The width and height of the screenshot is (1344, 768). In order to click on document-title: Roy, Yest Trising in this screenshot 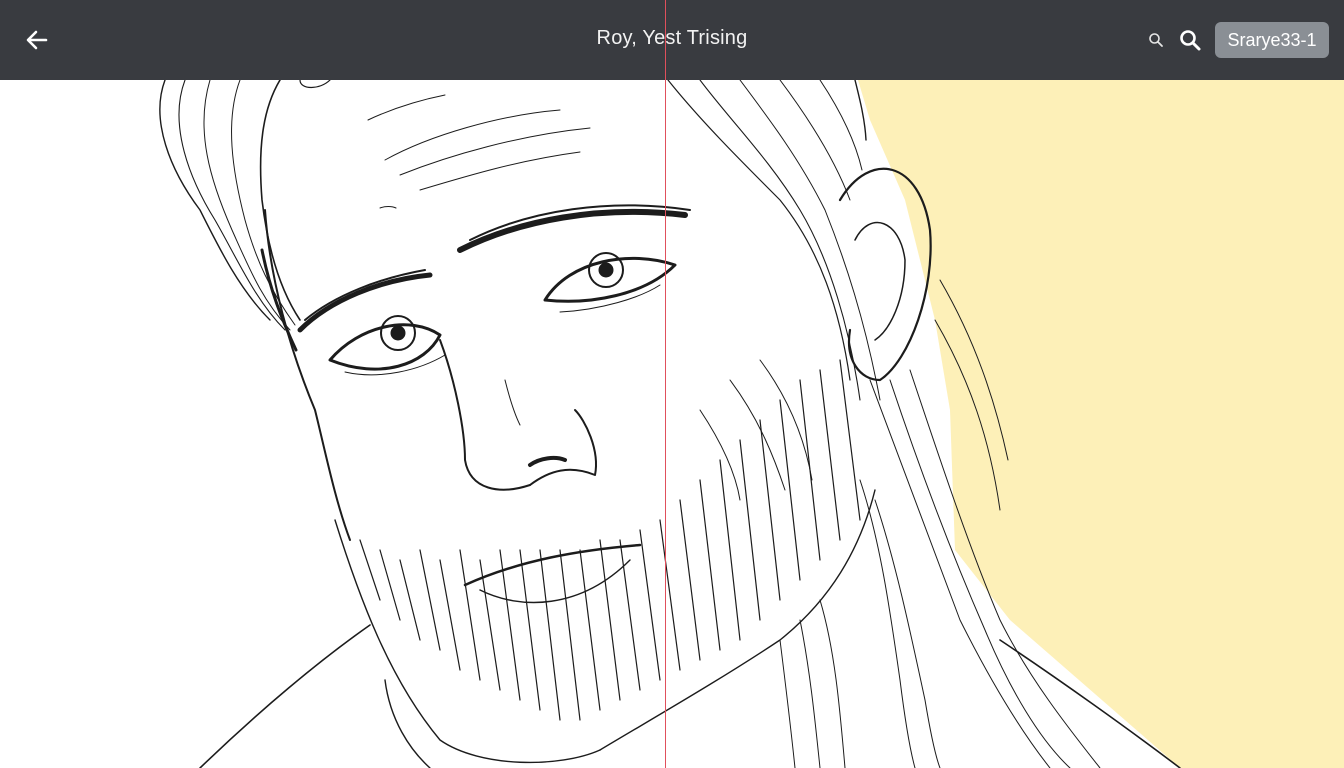, I will do `click(672, 38)`.